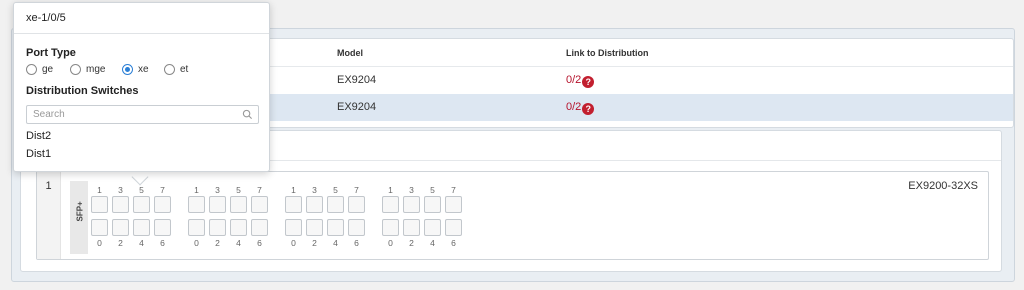 The width and height of the screenshot is (1024, 290). I want to click on search-icon, so click(247, 114).